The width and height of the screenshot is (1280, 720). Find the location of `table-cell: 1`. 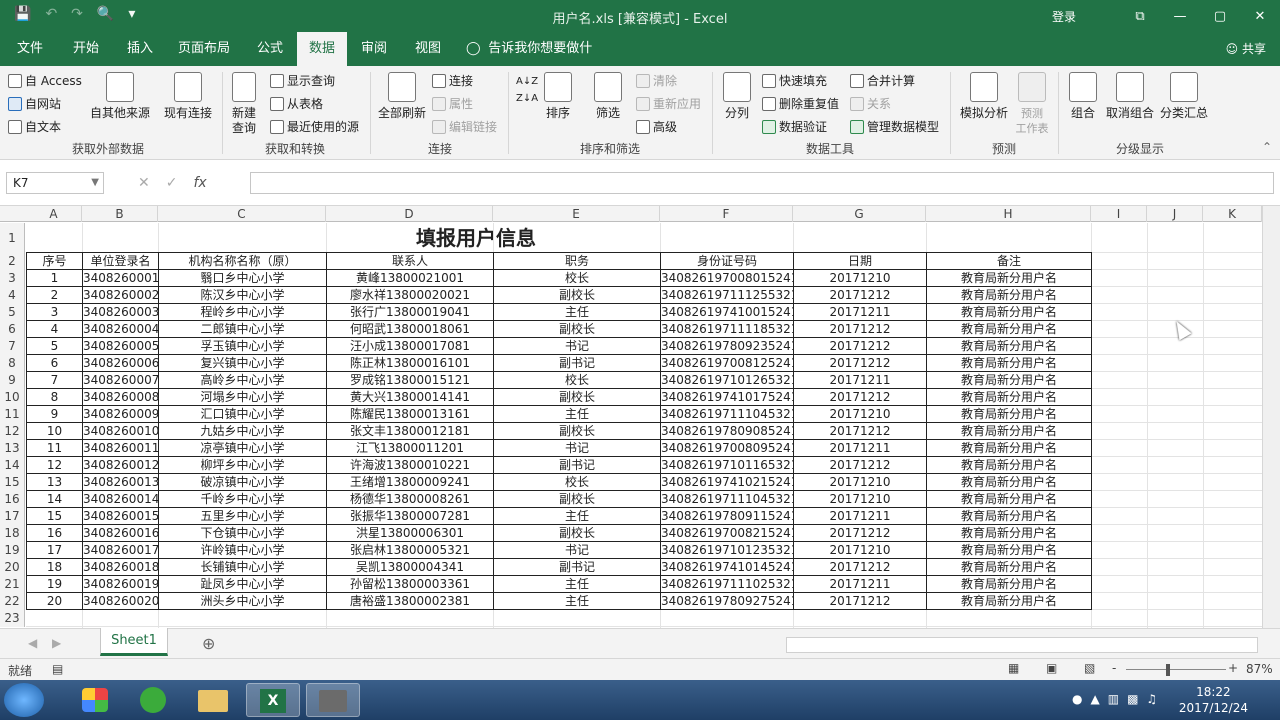

table-cell: 1 is located at coordinates (55, 278).